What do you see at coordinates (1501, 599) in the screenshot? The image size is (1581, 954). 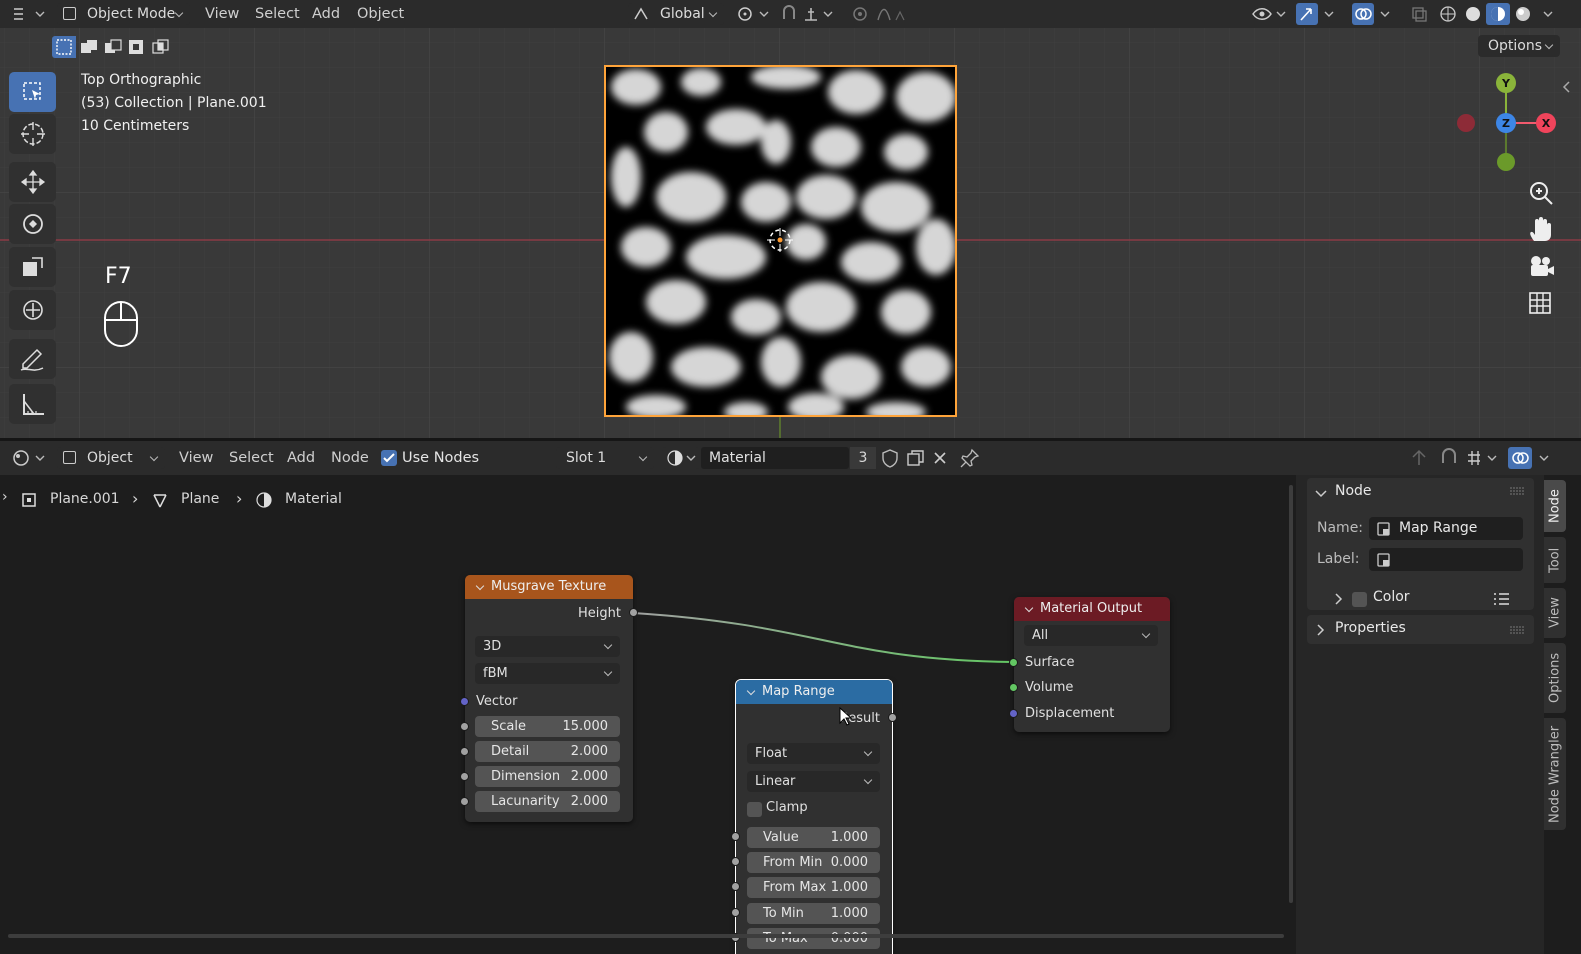 I see `color-presets-icon` at bounding box center [1501, 599].